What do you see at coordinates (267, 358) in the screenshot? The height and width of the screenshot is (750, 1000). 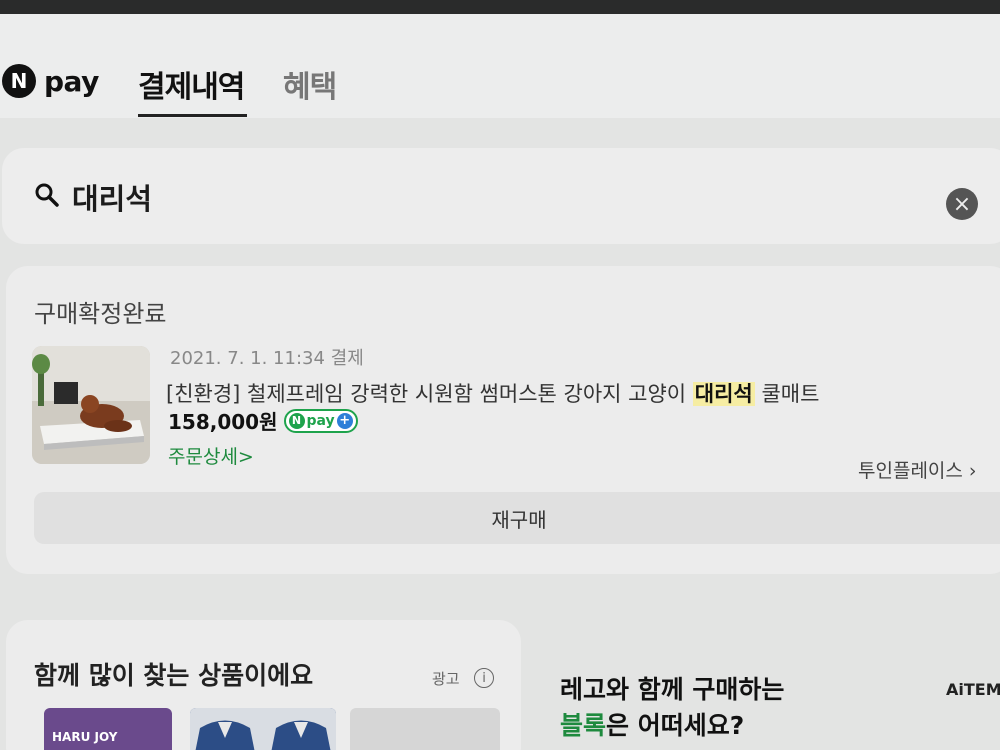 I see `order-date: 2021. 7. 1. 11:34 결제` at bounding box center [267, 358].